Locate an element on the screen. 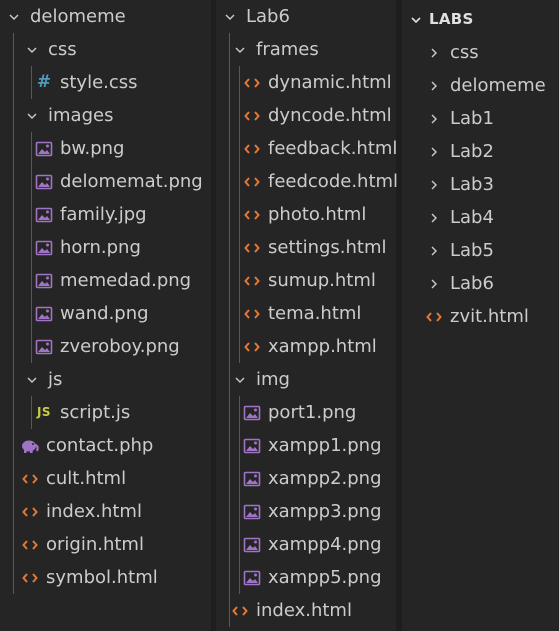 The image size is (559, 631). file-wand-png: wand.png is located at coordinates (91, 313).